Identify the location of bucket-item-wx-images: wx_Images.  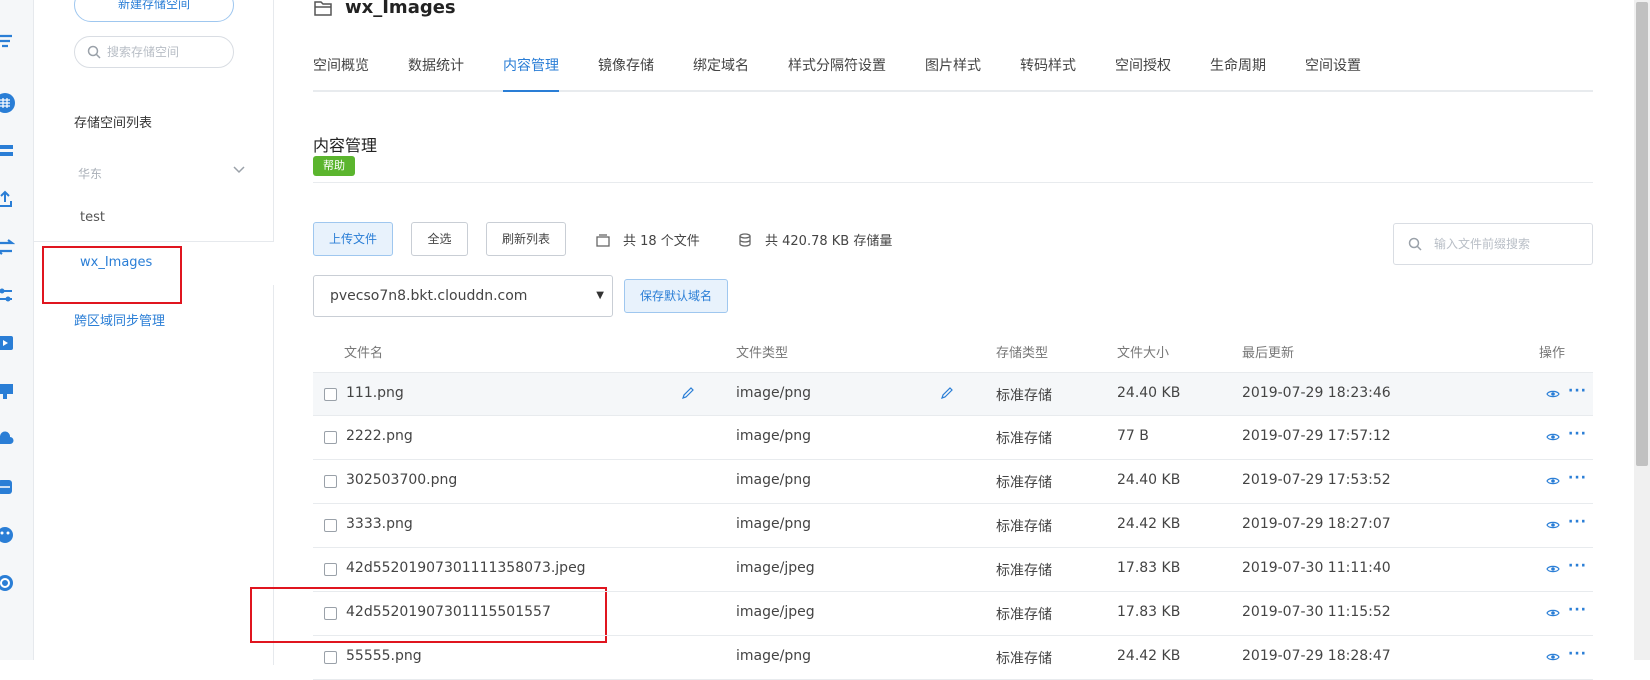
(116, 262).